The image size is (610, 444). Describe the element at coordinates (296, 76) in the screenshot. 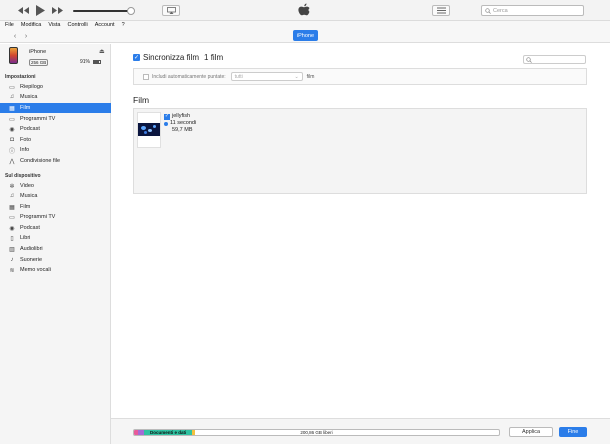

I see `chevron-down-icon: ⌄` at that location.